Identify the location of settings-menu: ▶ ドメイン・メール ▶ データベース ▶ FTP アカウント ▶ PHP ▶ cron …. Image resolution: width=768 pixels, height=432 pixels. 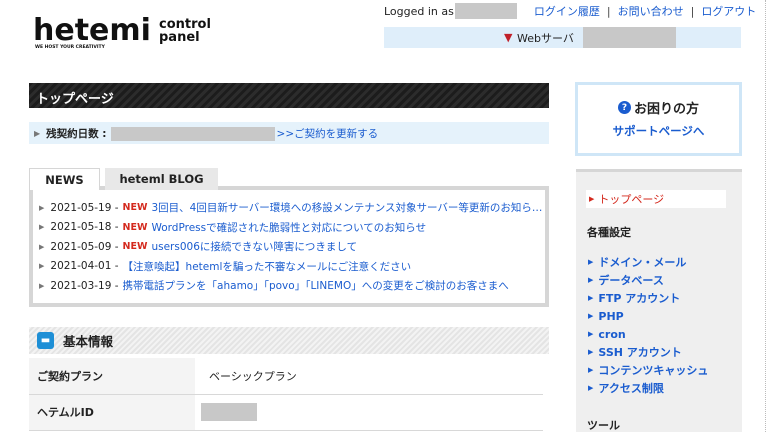
(665, 325).